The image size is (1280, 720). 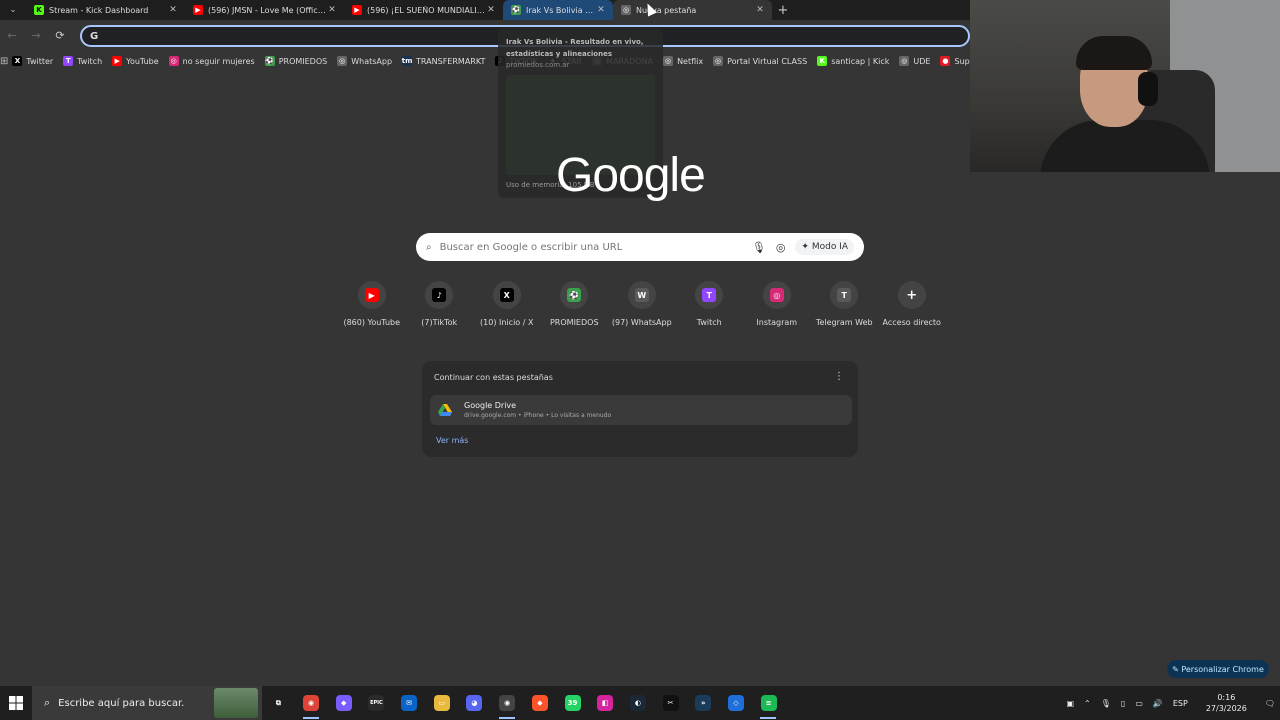 I want to click on kick-icon: K, so click(x=39, y=10).